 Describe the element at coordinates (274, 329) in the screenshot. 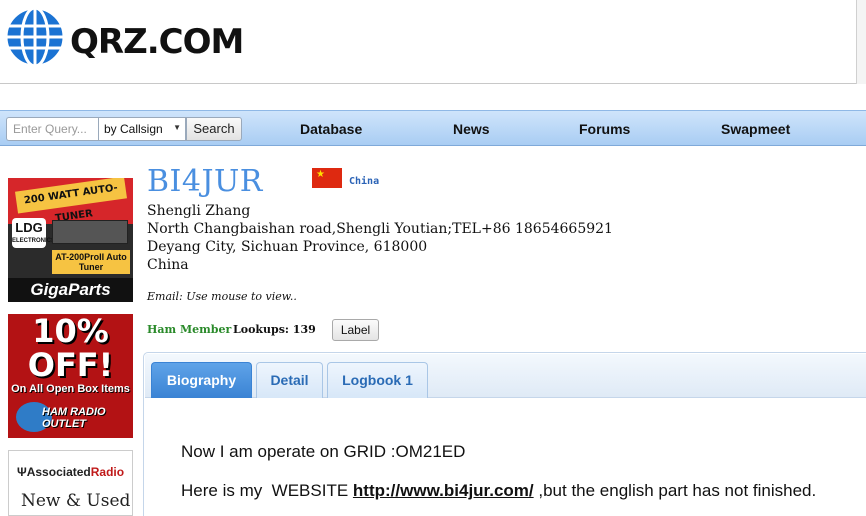

I see `lookups-count: Lookups: 139` at that location.